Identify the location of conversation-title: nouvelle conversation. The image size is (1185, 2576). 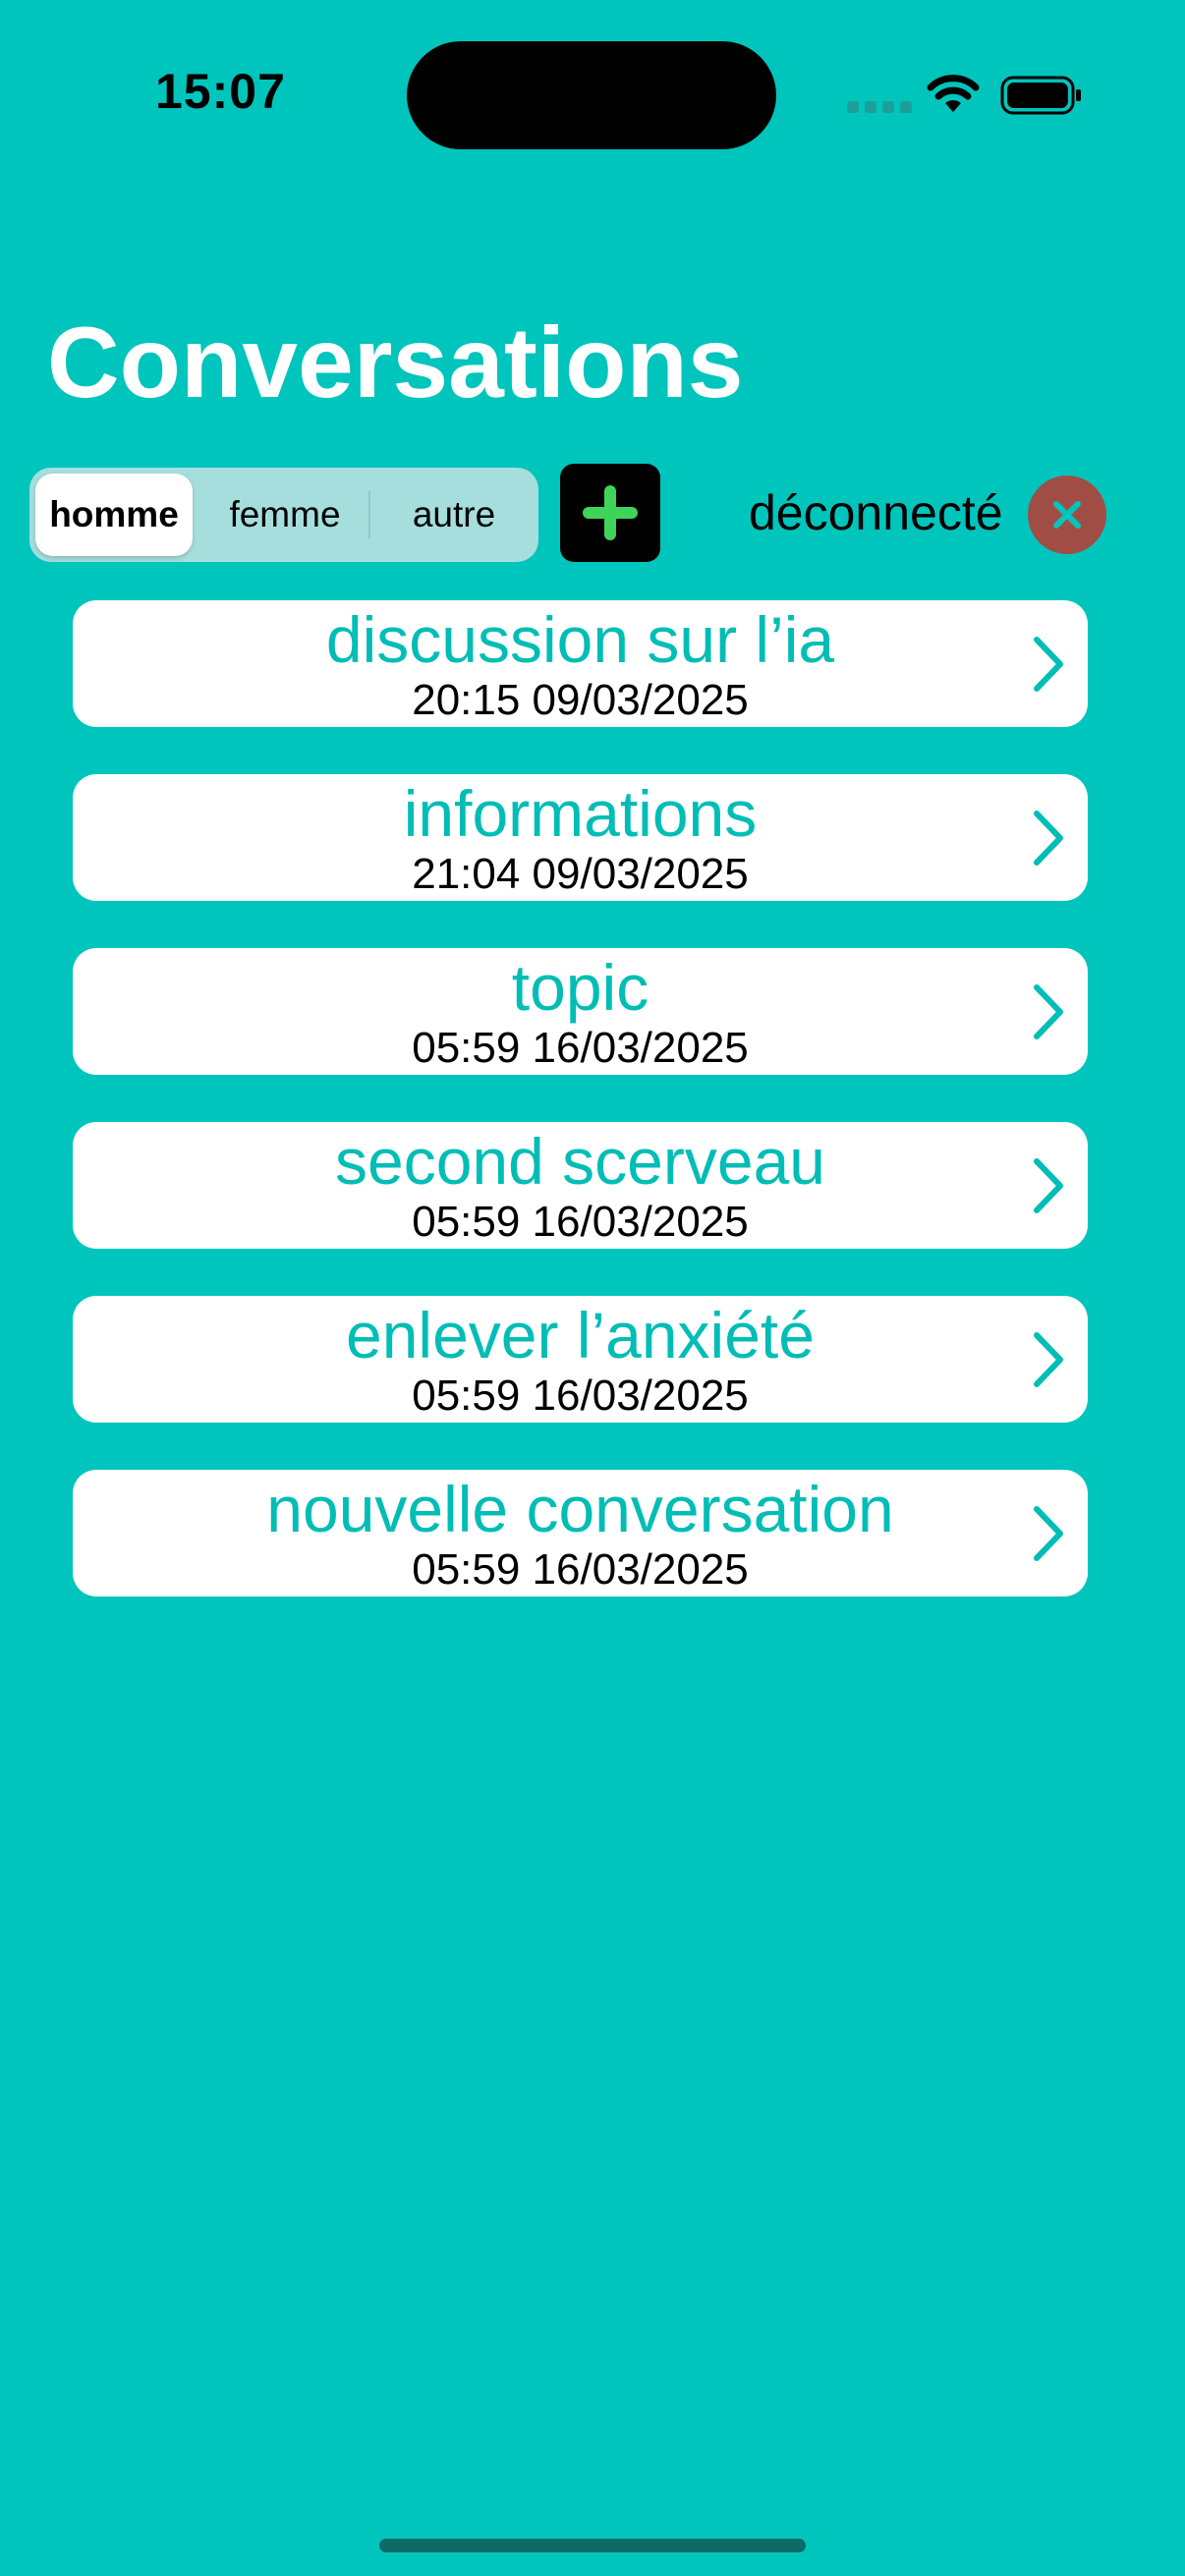
(580, 1509).